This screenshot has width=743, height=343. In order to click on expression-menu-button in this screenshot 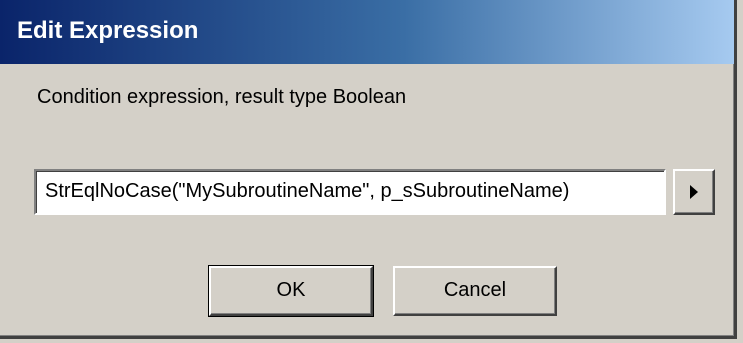, I will do `click(694, 192)`.